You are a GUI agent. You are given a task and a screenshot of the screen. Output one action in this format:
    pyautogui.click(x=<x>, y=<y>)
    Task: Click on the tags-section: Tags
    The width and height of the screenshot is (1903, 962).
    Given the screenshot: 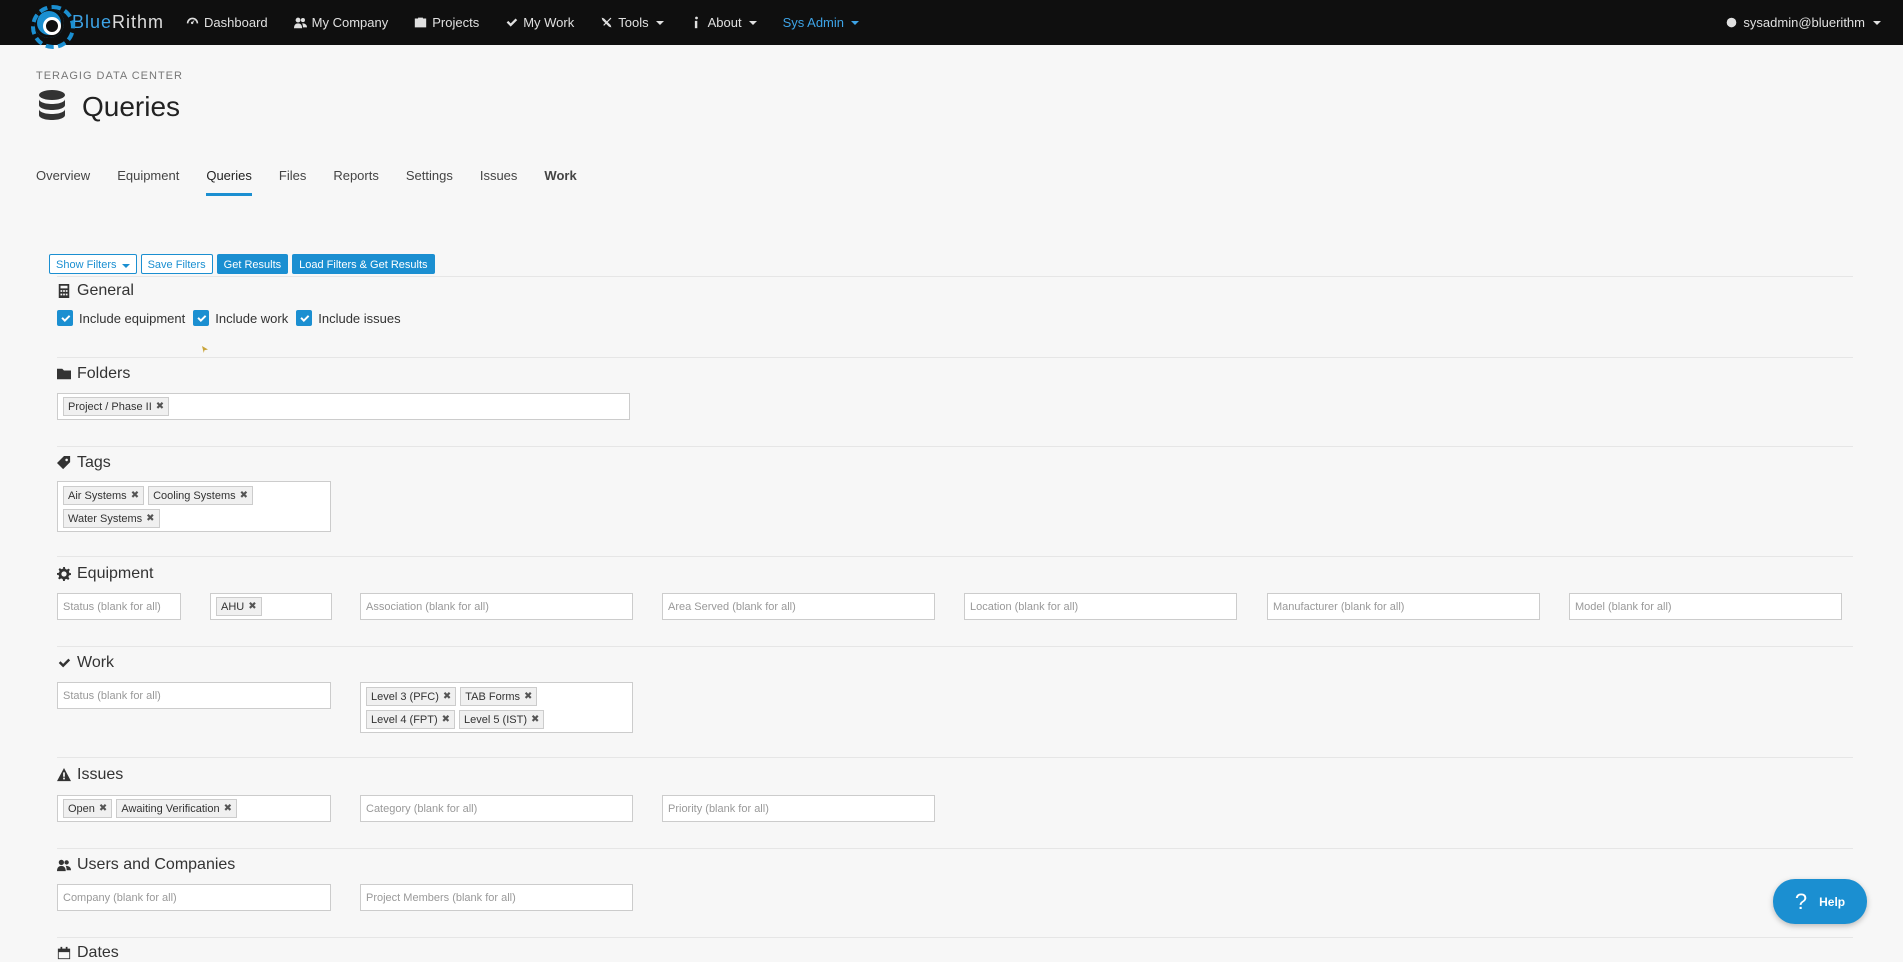 What is the action you would take?
    pyautogui.click(x=955, y=463)
    